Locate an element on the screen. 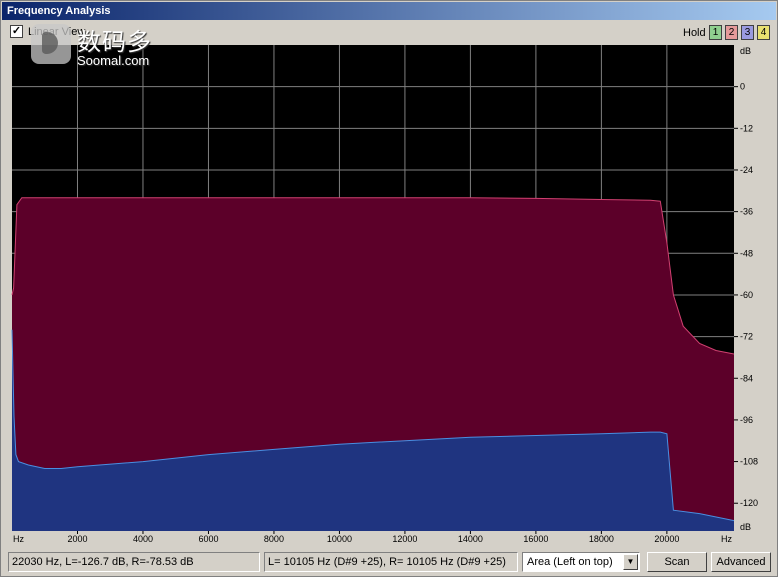  y-tick-label: -96 is located at coordinates (746, 420).